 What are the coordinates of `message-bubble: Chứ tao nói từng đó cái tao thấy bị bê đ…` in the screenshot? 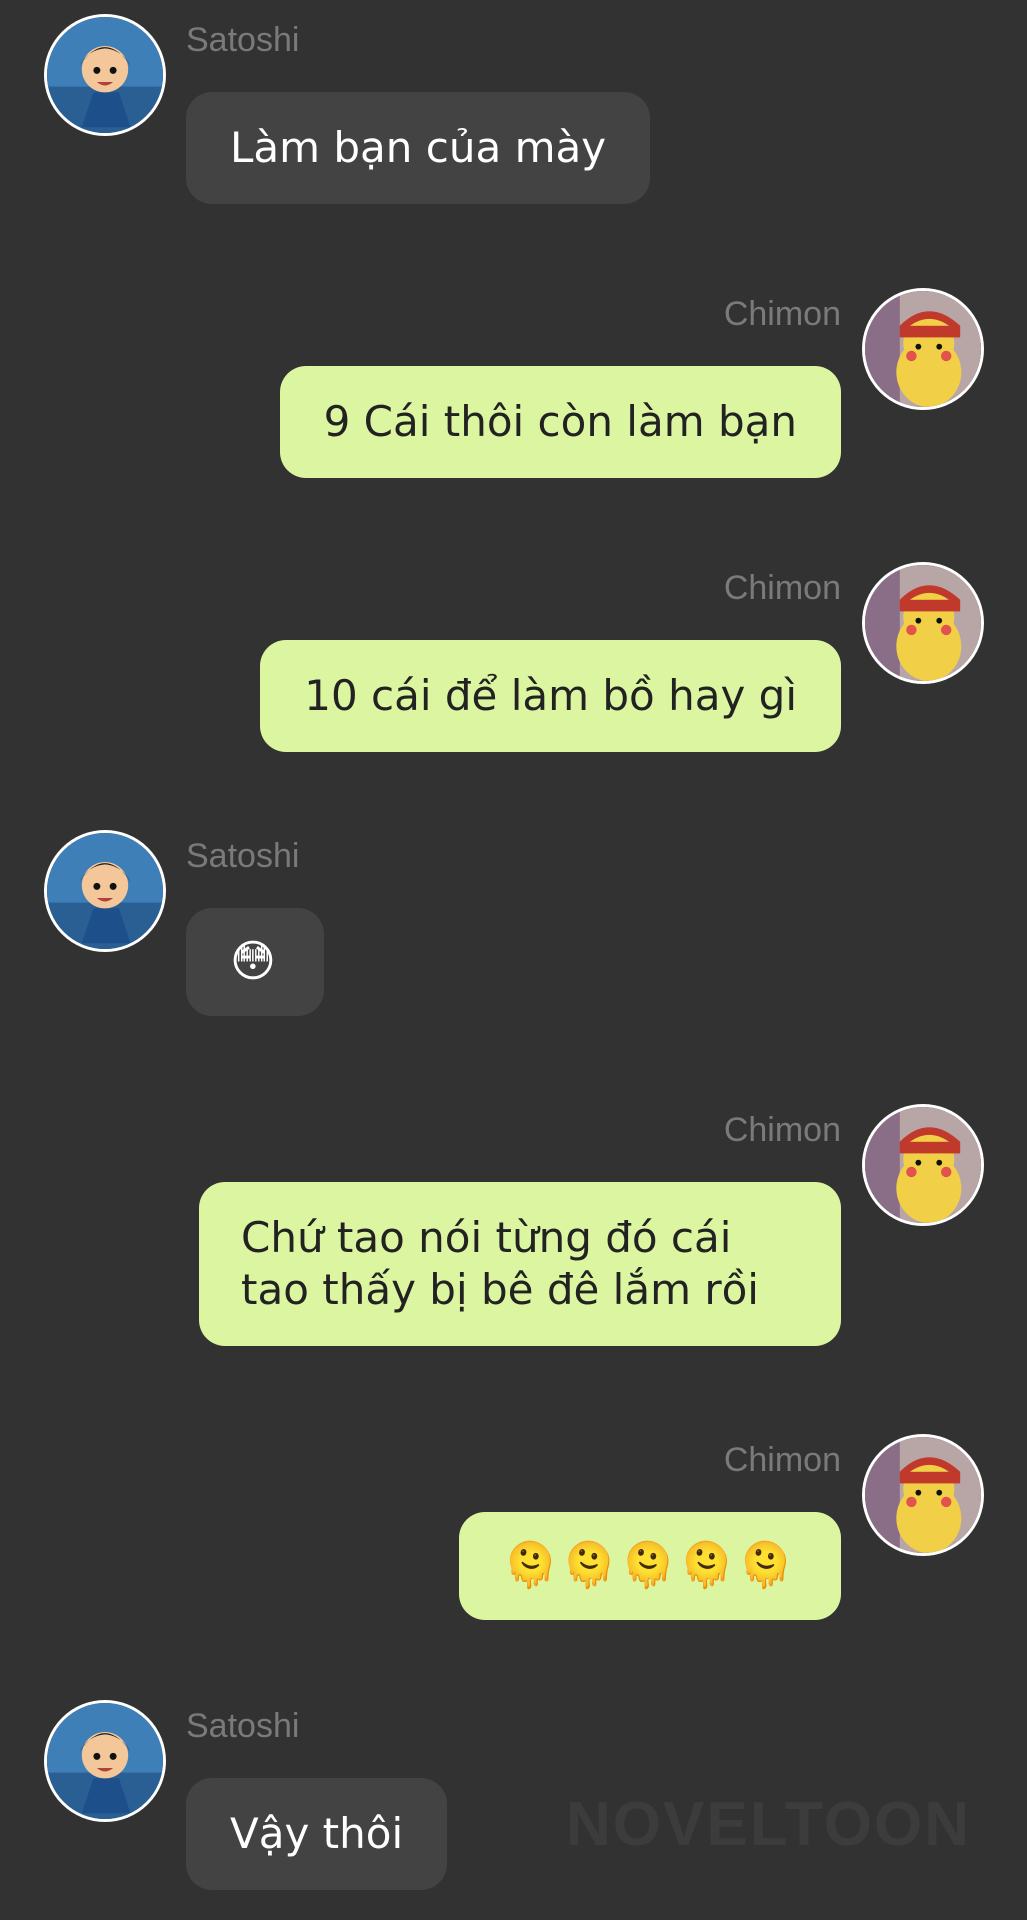 It's located at (520, 1264).